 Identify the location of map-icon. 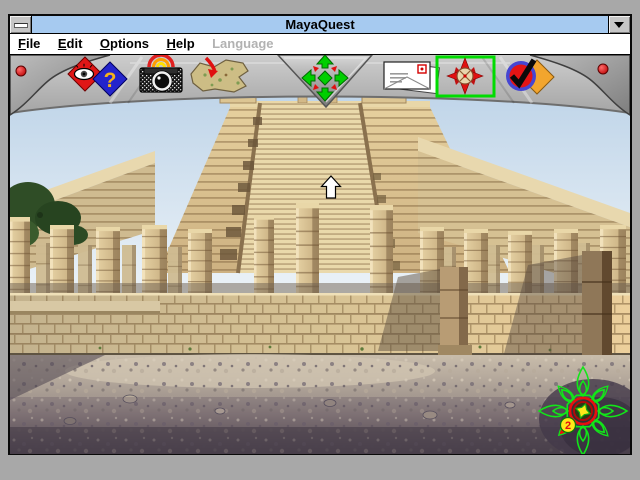
(219, 74).